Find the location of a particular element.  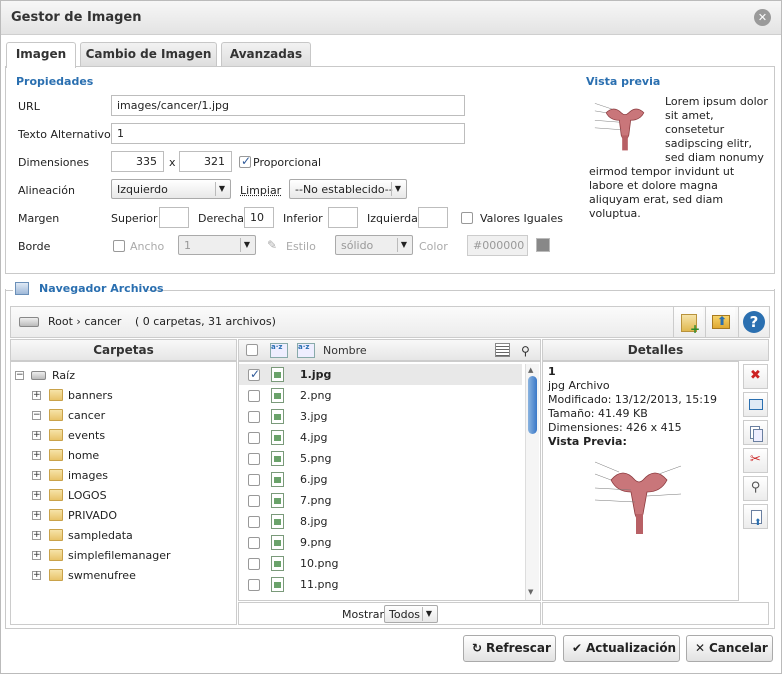

binoculars-icon: ⚲ is located at coordinates (525, 351).